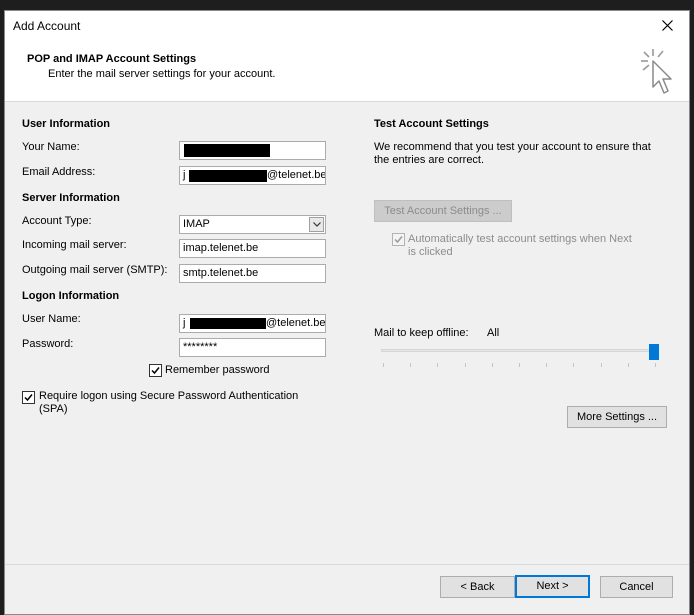 The height and width of the screenshot is (615, 694). Describe the element at coordinates (430, 252) in the screenshot. I see `auto-test-label-continued: is clicked` at that location.